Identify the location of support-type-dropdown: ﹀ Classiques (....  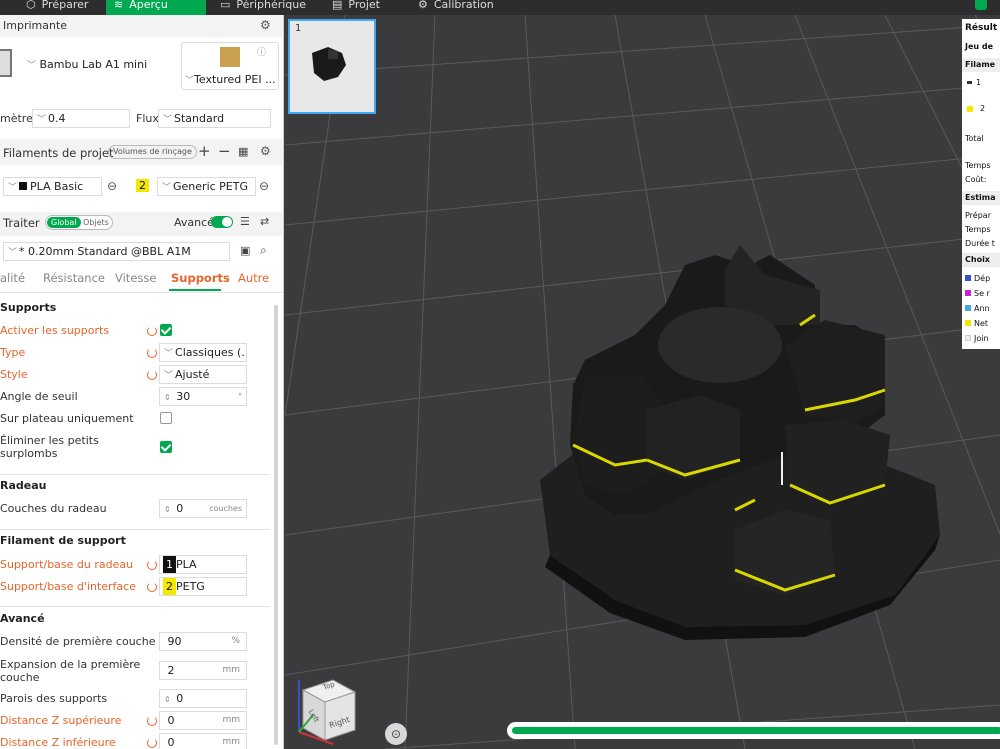
(203, 352).